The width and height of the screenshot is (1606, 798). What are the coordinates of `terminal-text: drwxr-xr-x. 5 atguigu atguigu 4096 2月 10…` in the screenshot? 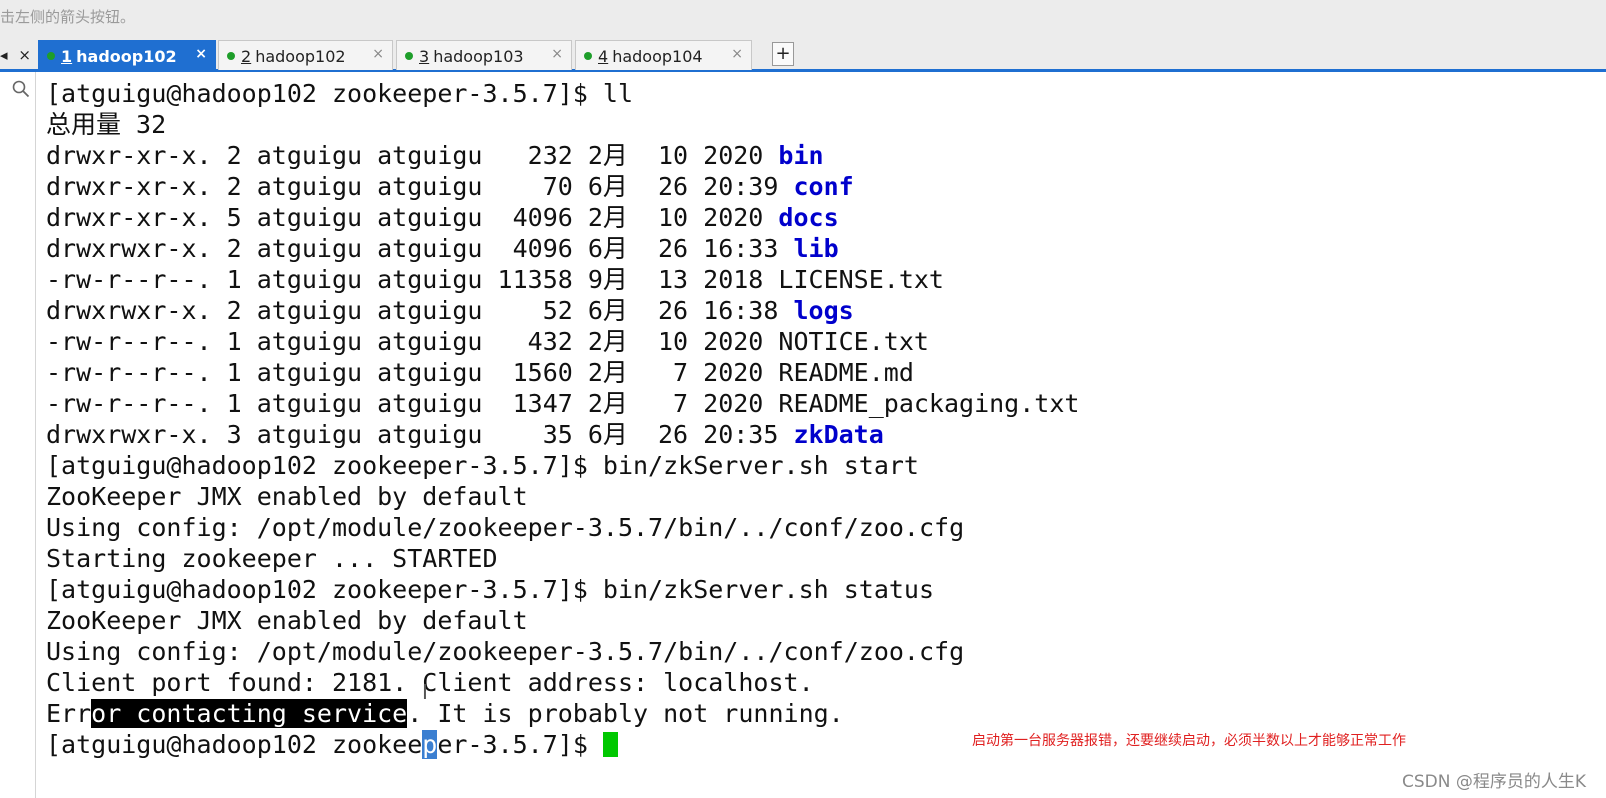 It's located at (412, 217).